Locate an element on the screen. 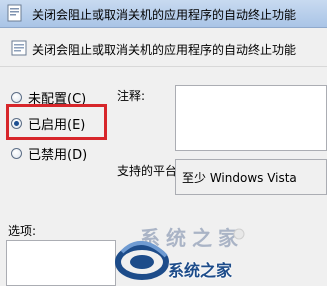  highlight-annotation is located at coordinates (56, 122).